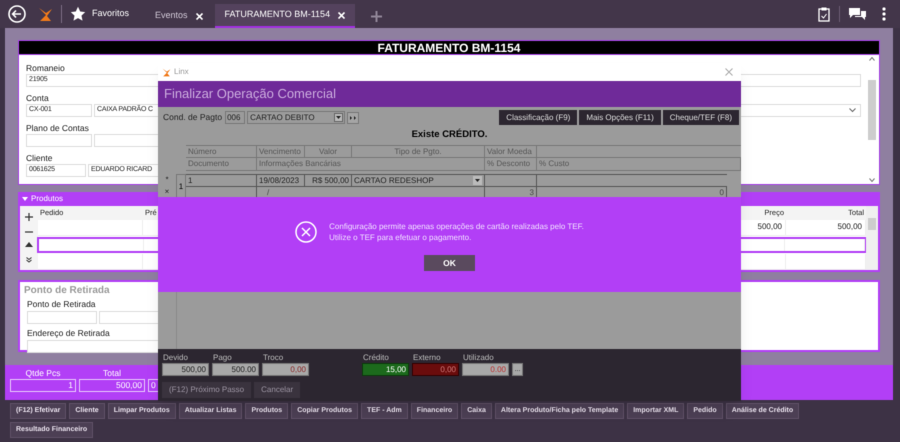 This screenshot has width=900, height=442. I want to click on field-label: Romaneio, so click(45, 68).